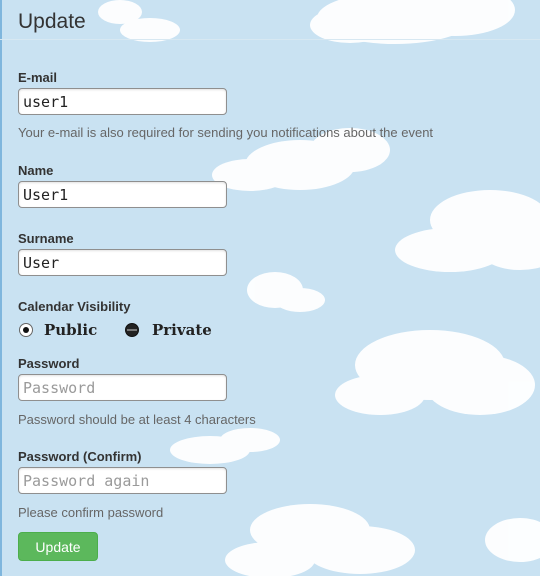  What do you see at coordinates (91, 512) in the screenshot?
I see `password-confirm-help-text: Please confirm password` at bounding box center [91, 512].